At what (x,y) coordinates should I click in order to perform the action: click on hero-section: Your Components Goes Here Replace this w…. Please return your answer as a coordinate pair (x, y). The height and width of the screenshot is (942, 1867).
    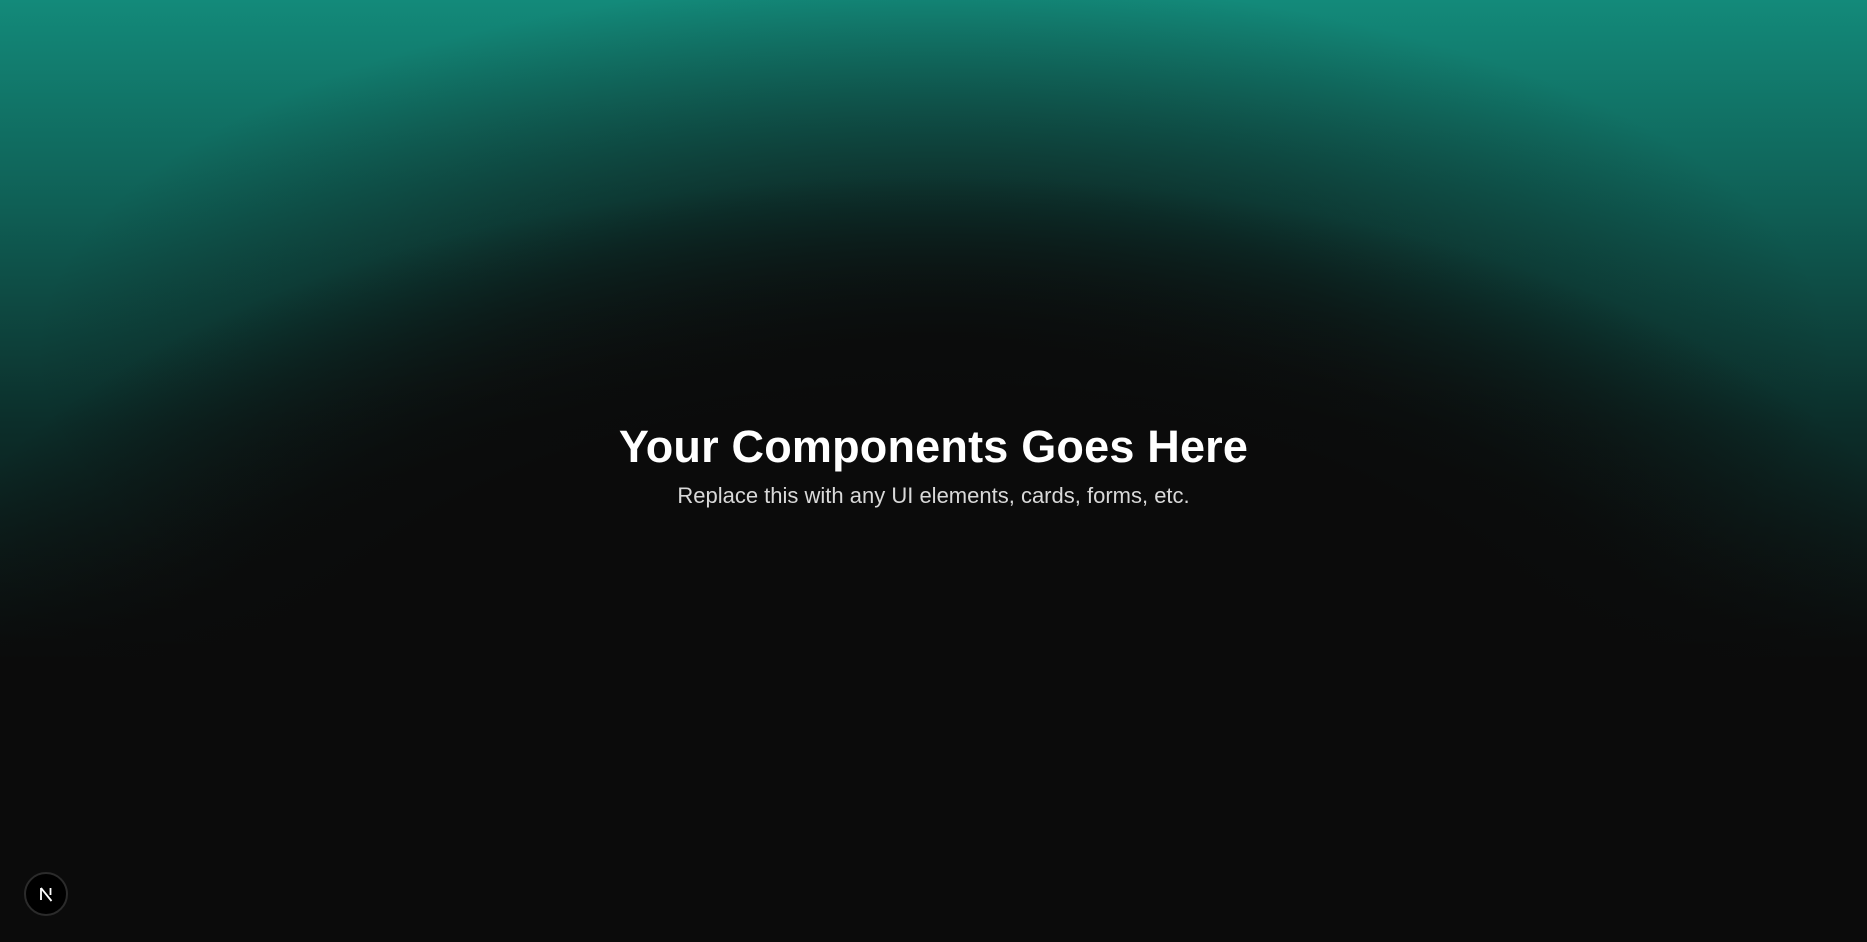
    Looking at the image, I should click on (933, 464).